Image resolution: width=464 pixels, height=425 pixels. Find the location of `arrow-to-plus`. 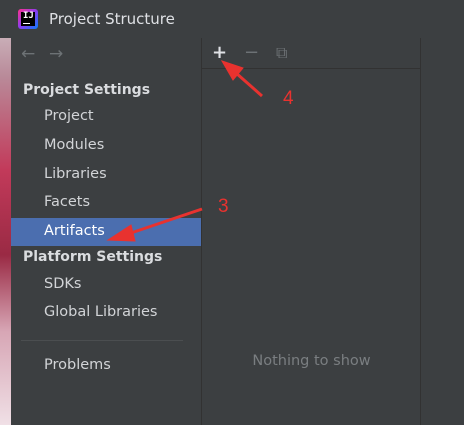

arrow-to-plus is located at coordinates (241, 79).